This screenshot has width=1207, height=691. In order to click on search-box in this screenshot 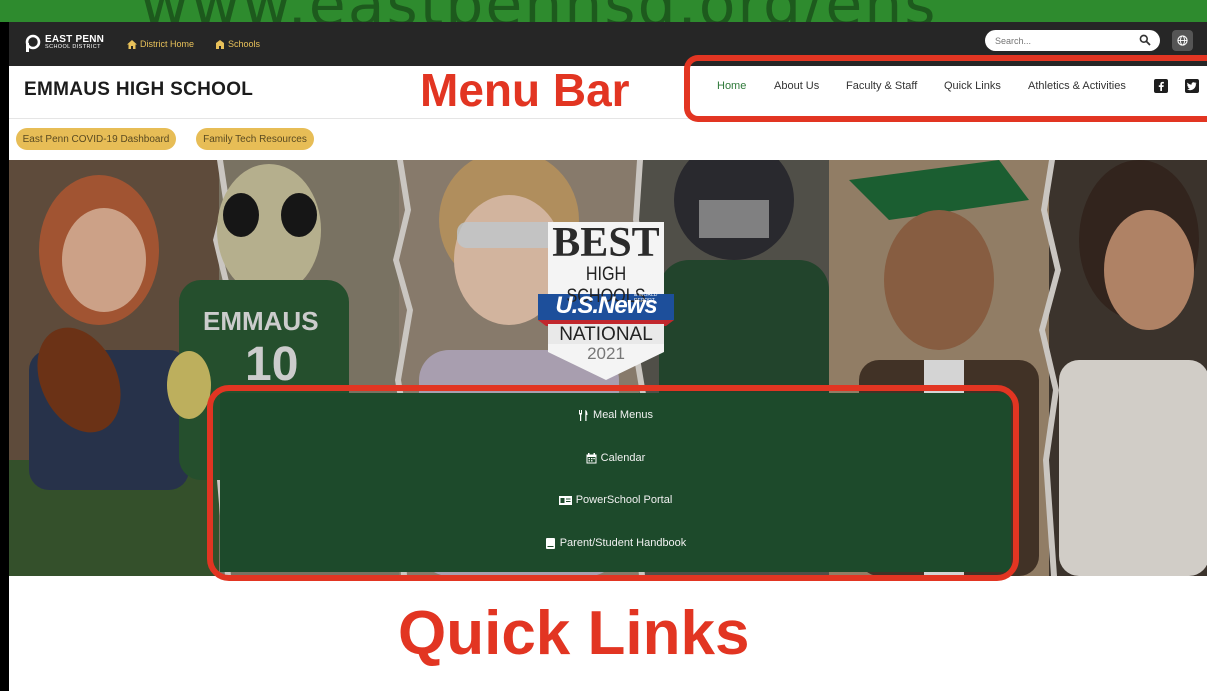, I will do `click(1072, 40)`.